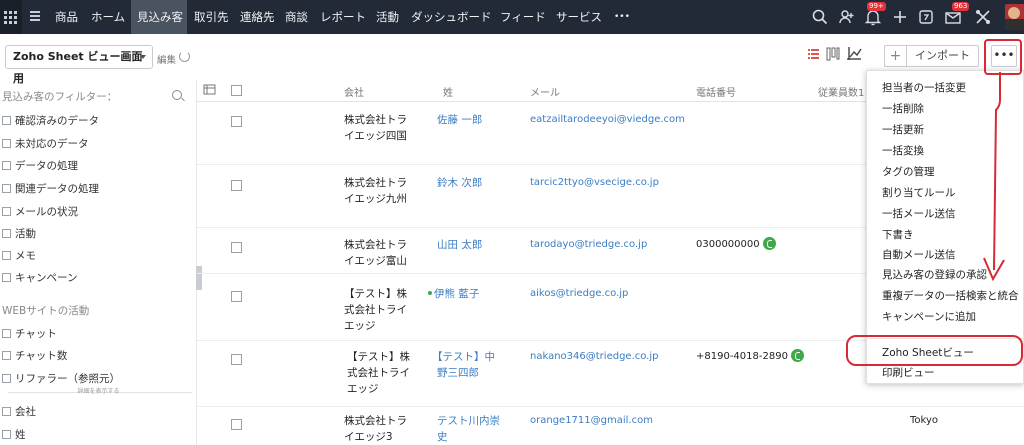 The image size is (1024, 445). I want to click on column-header-company: 会社, so click(354, 91).